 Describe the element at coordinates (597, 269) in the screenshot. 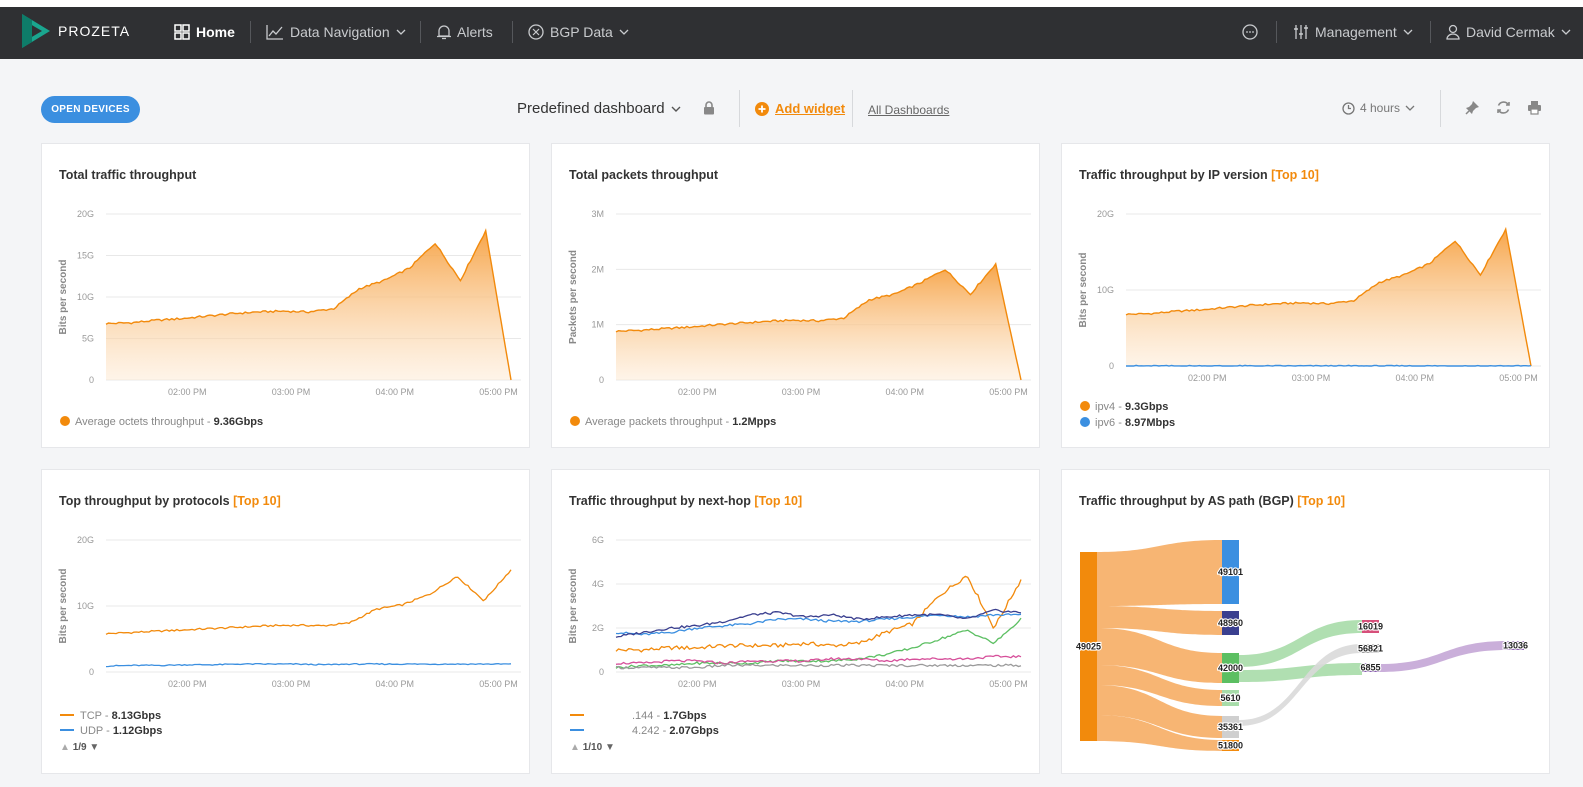

I see `y-tick-label: 2M` at that location.